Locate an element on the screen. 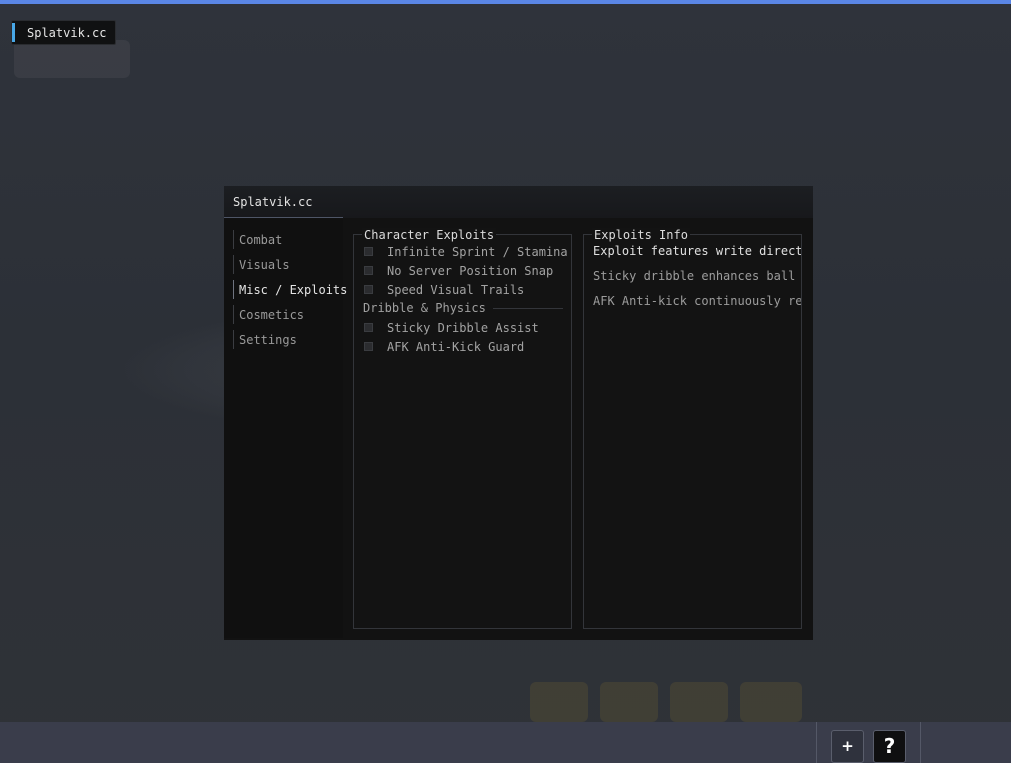 This screenshot has height=763, width=1011. overlay-watermark: Splatvik.cc is located at coordinates (63, 32).